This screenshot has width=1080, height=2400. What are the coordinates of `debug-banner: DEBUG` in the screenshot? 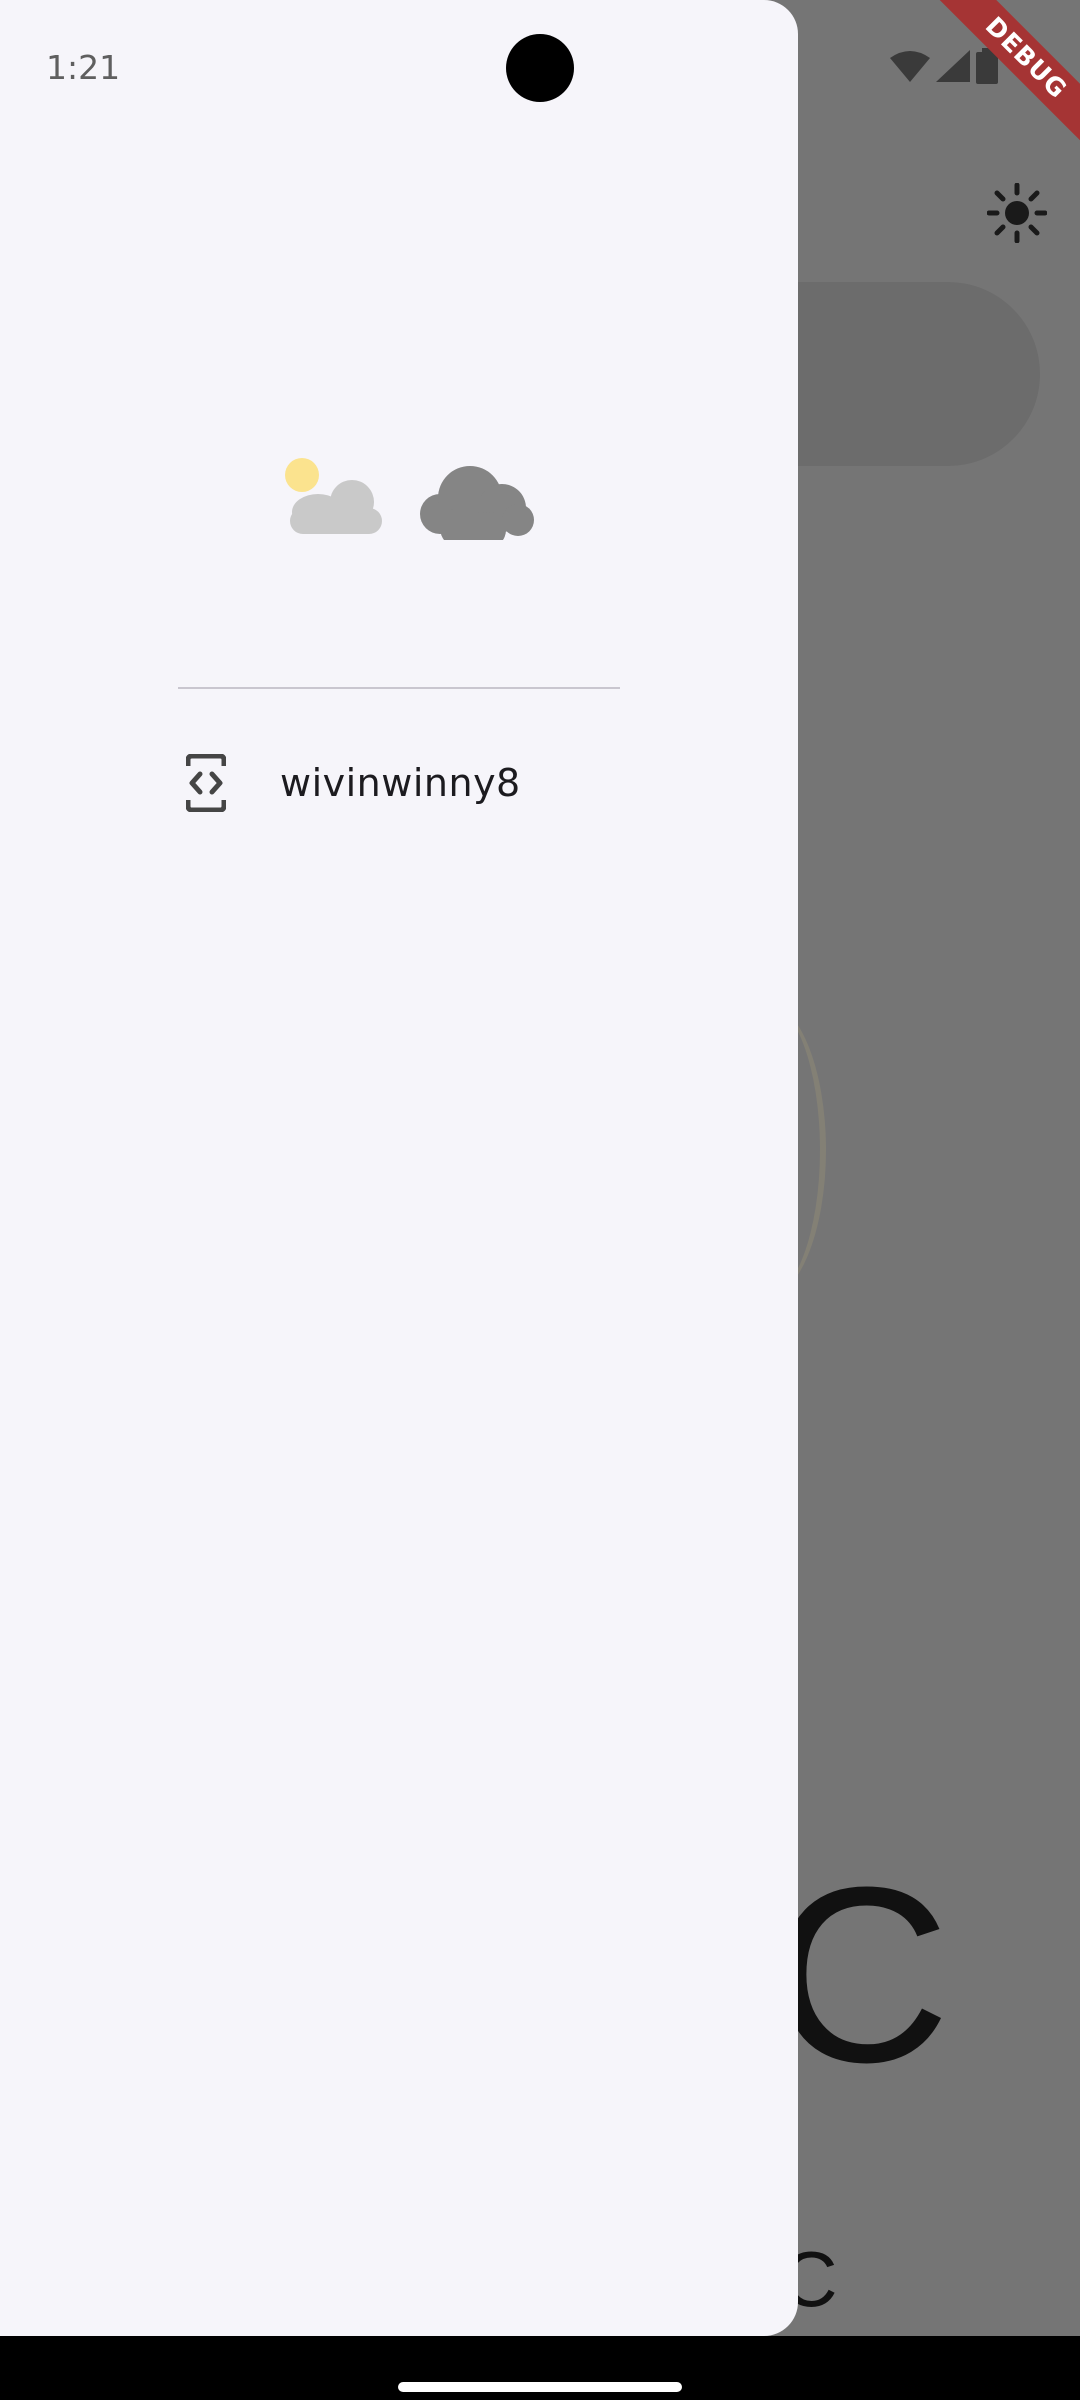 It's located at (1000, 80).